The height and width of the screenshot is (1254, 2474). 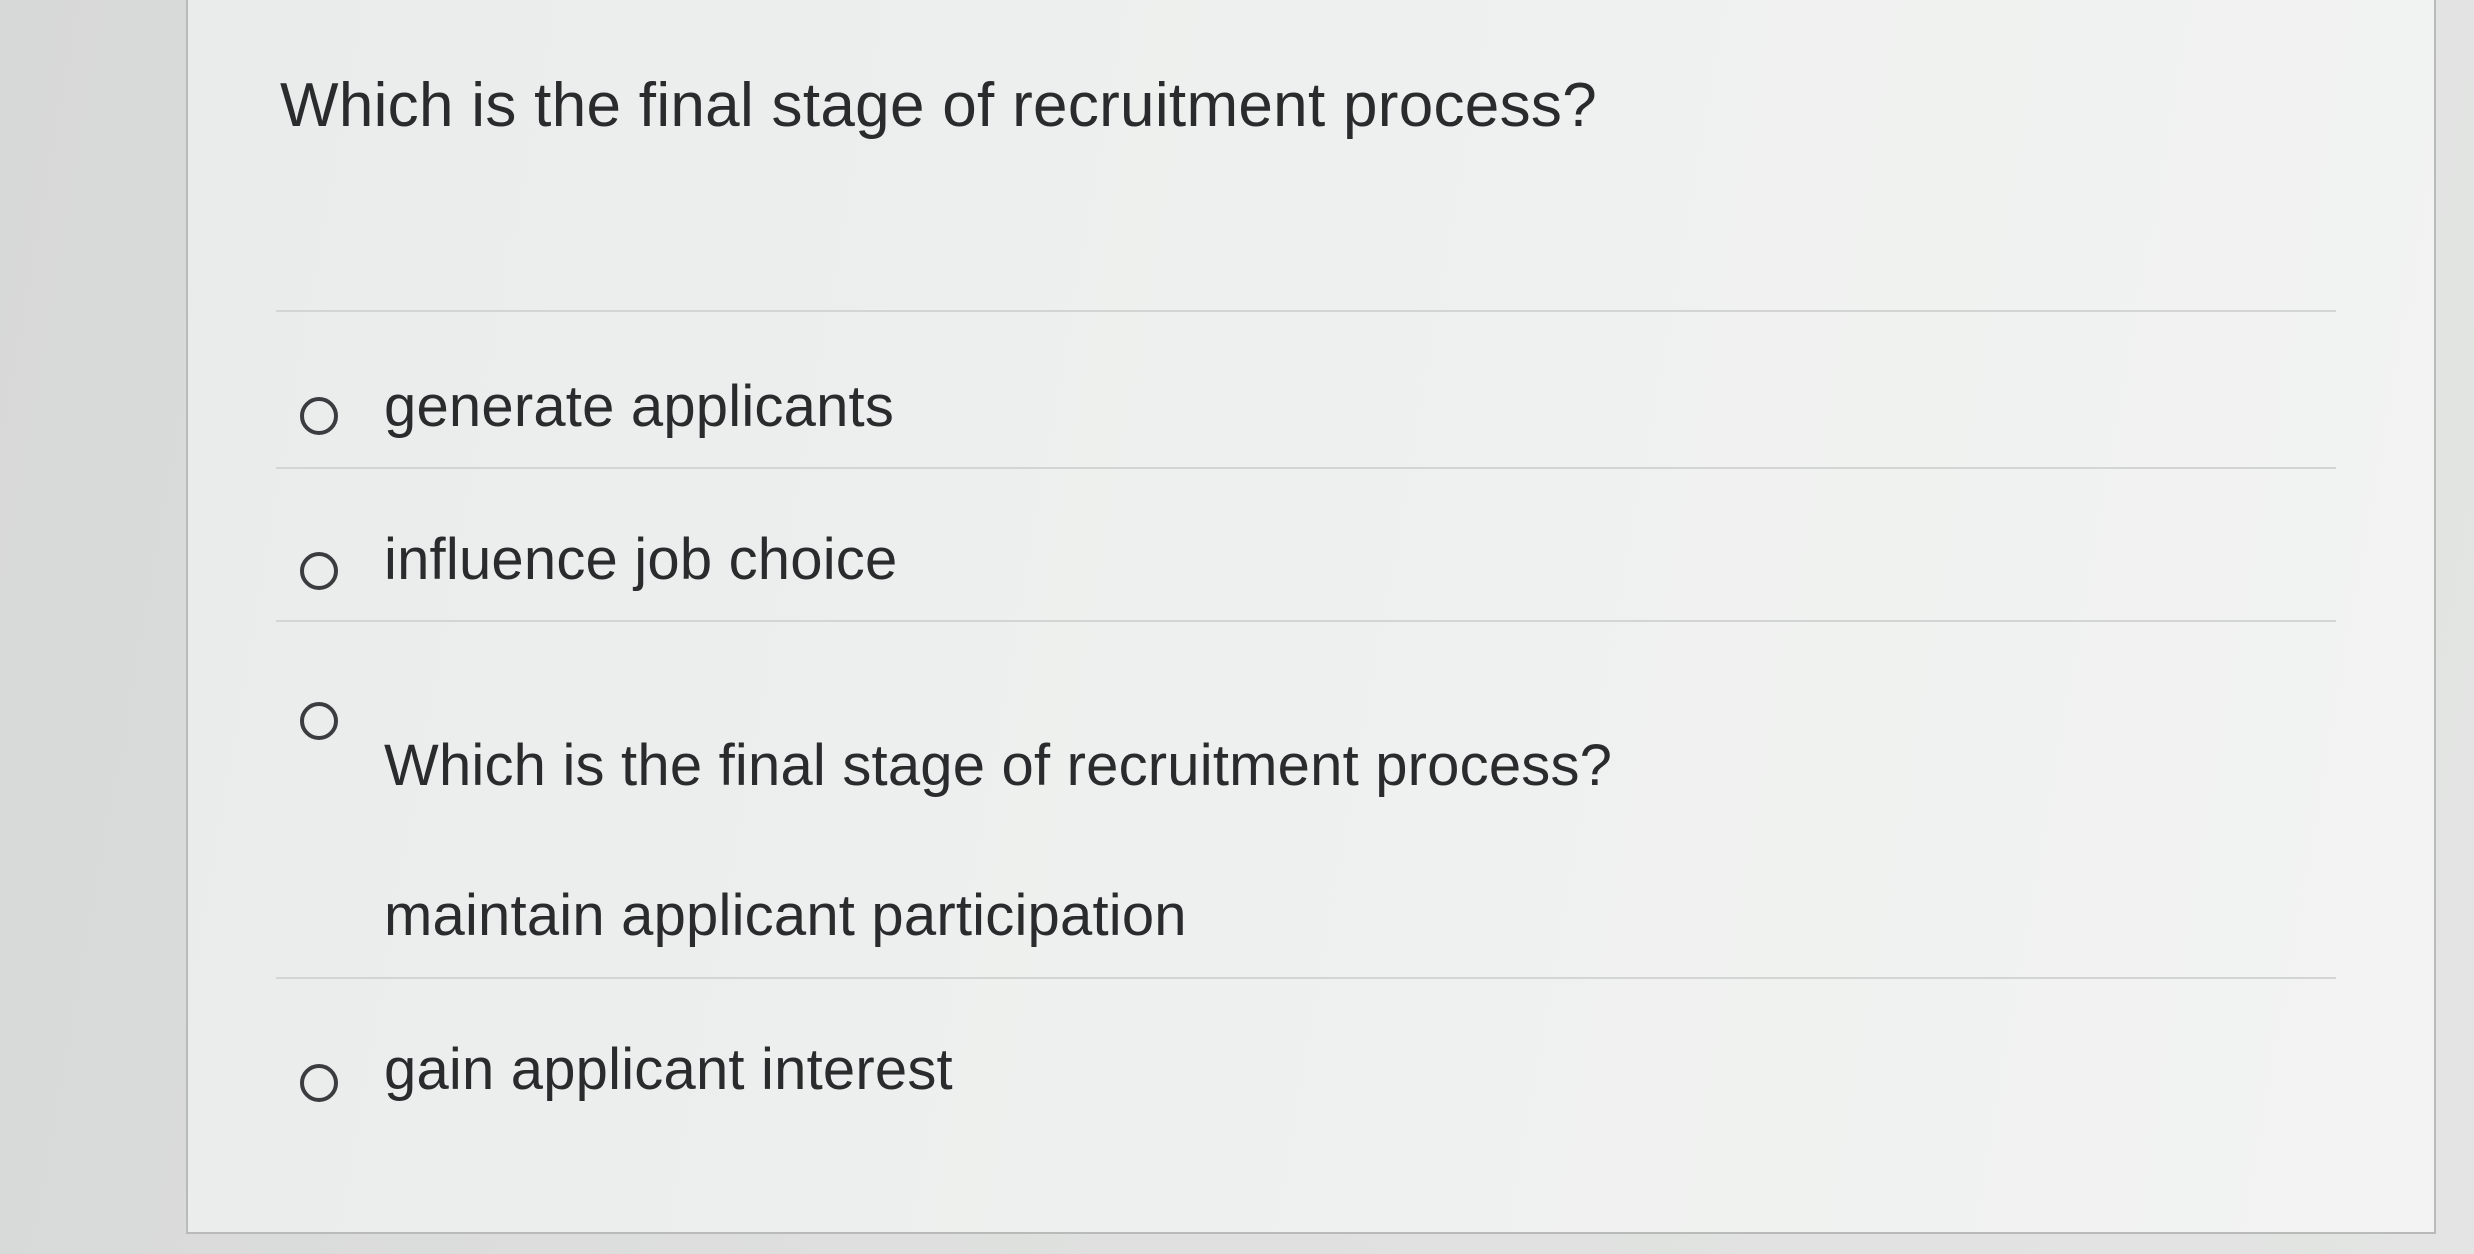 I want to click on question-divider, so click(x=1306, y=311).